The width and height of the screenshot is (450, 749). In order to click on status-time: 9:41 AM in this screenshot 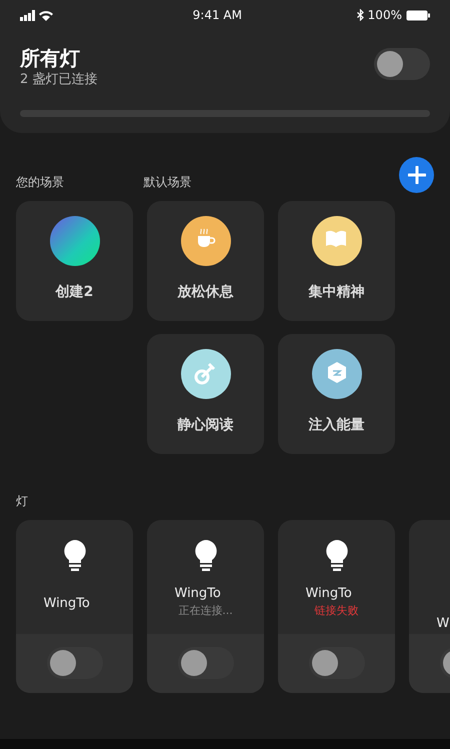, I will do `click(217, 15)`.